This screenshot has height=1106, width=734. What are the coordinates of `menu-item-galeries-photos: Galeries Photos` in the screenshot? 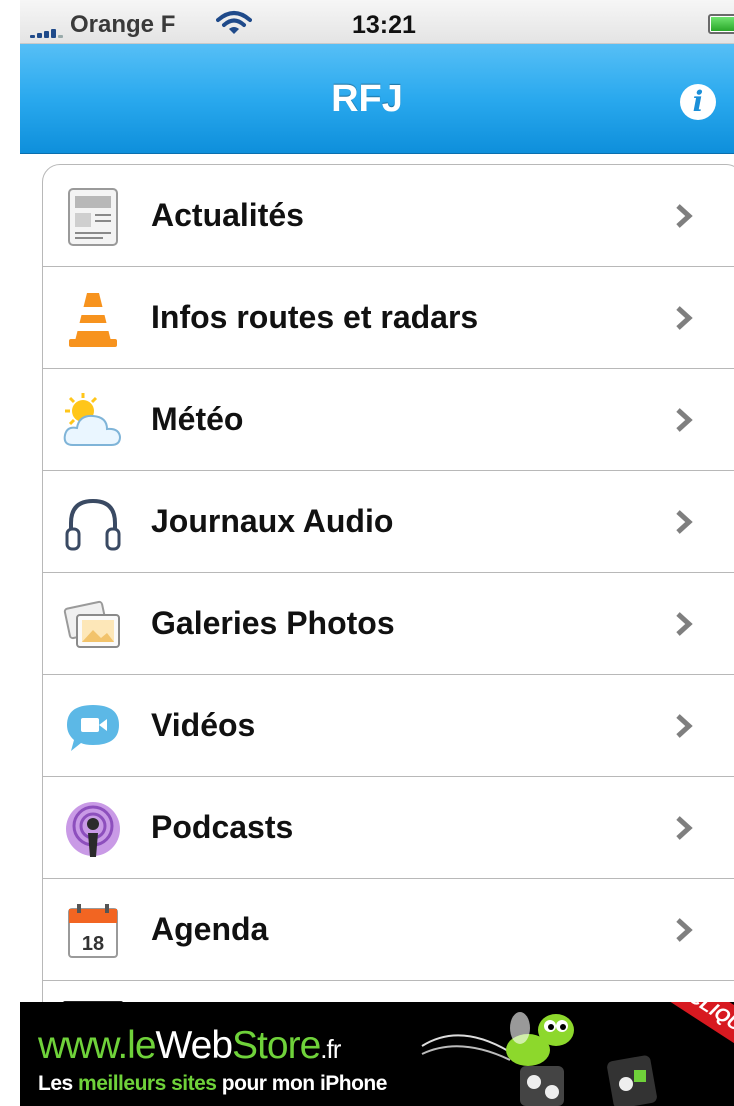 It's located at (388, 624).